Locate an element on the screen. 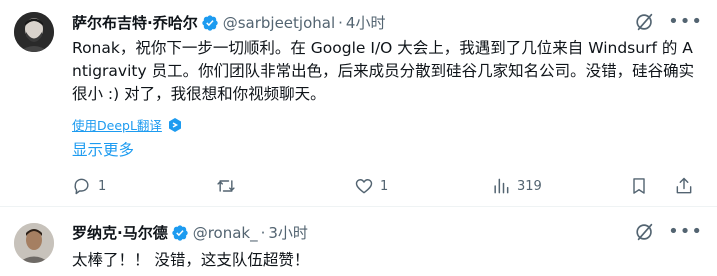 This screenshot has width=717, height=276. author-handle: @sarbjeetjohal is located at coordinates (279, 23).